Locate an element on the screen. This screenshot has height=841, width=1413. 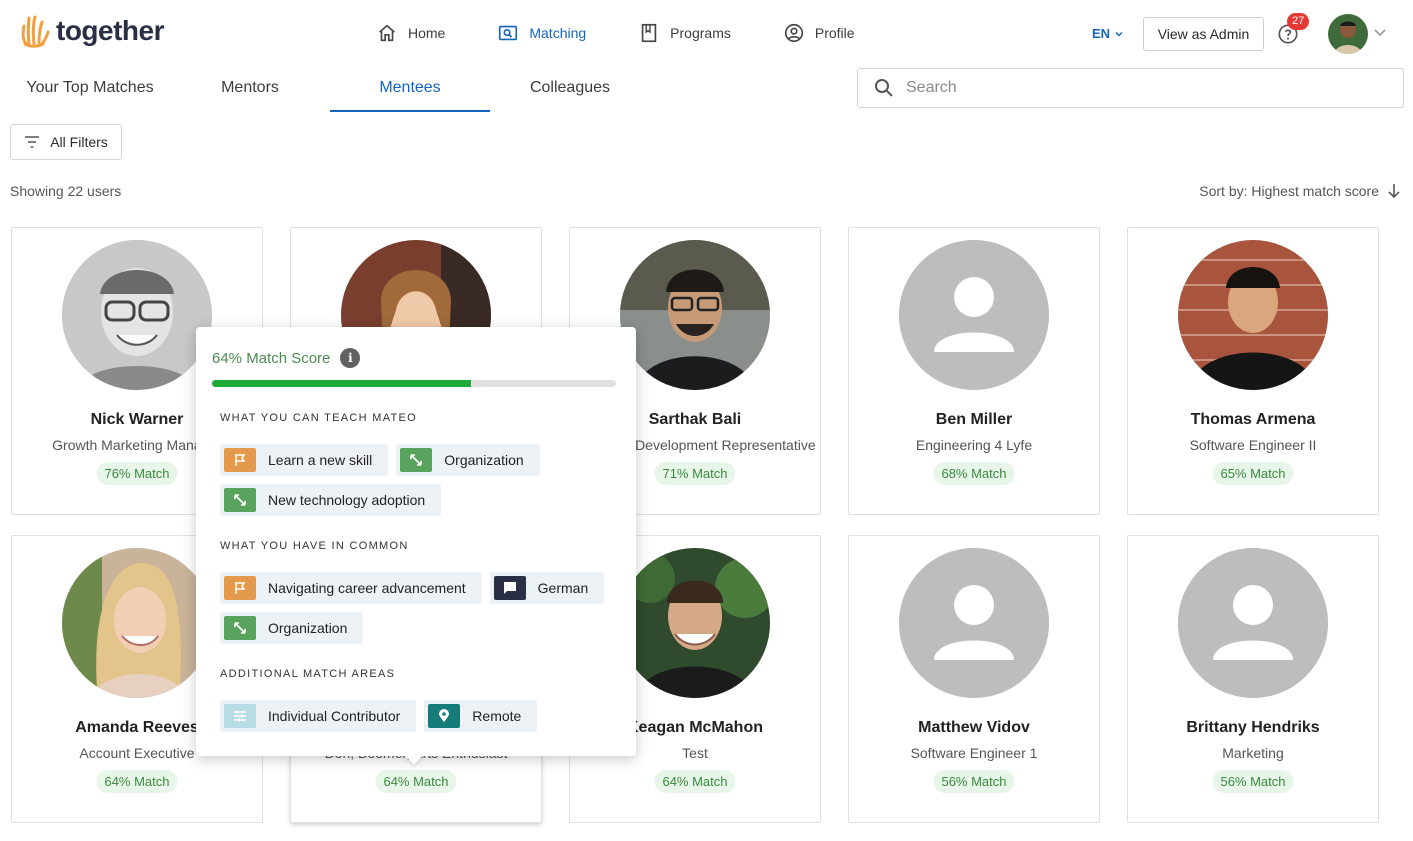
match-chip: Individual Contributor is located at coordinates (318, 716).